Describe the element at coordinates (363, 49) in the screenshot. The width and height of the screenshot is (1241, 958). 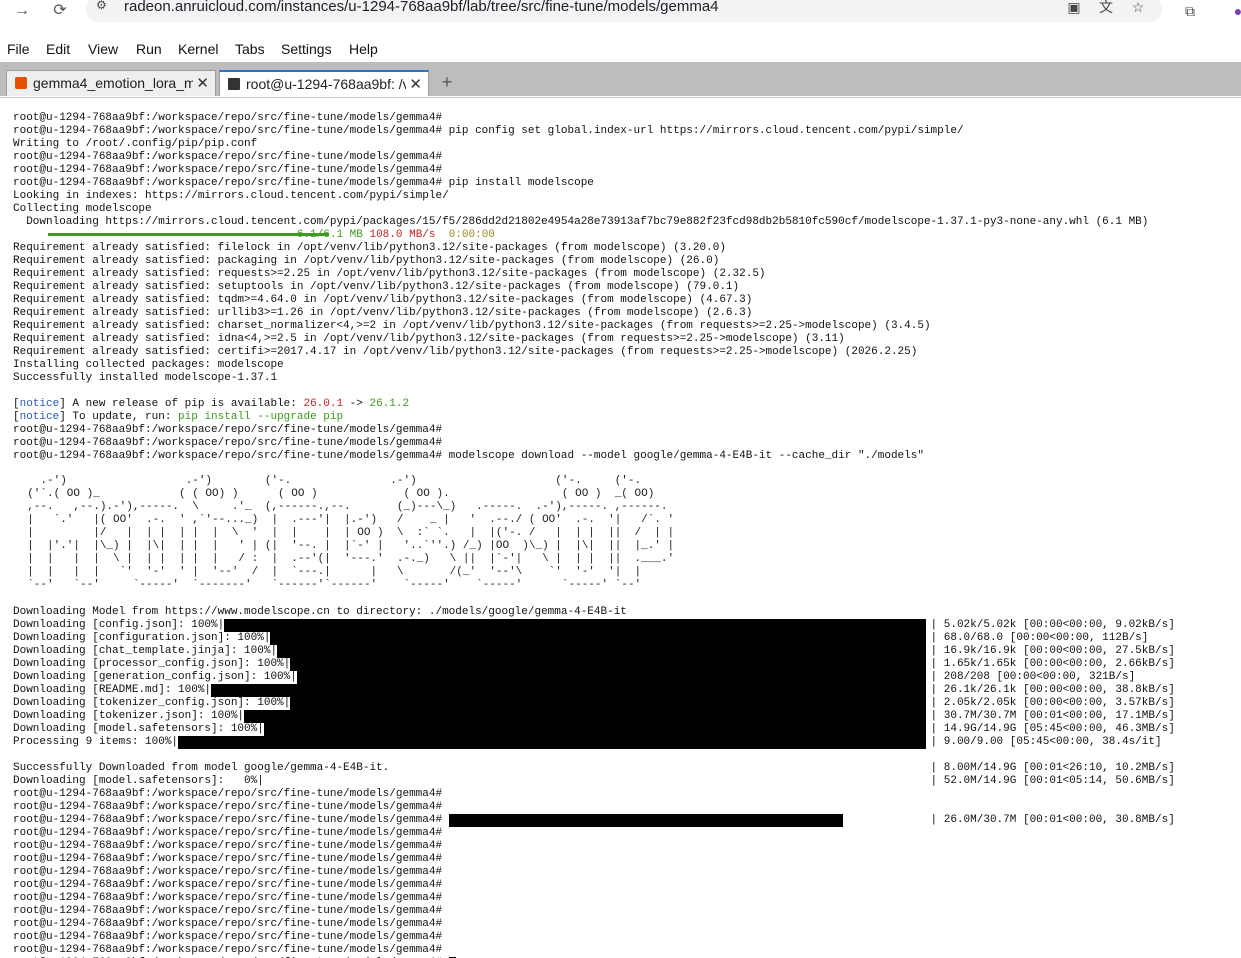
I see `menu-help: Help` at that location.